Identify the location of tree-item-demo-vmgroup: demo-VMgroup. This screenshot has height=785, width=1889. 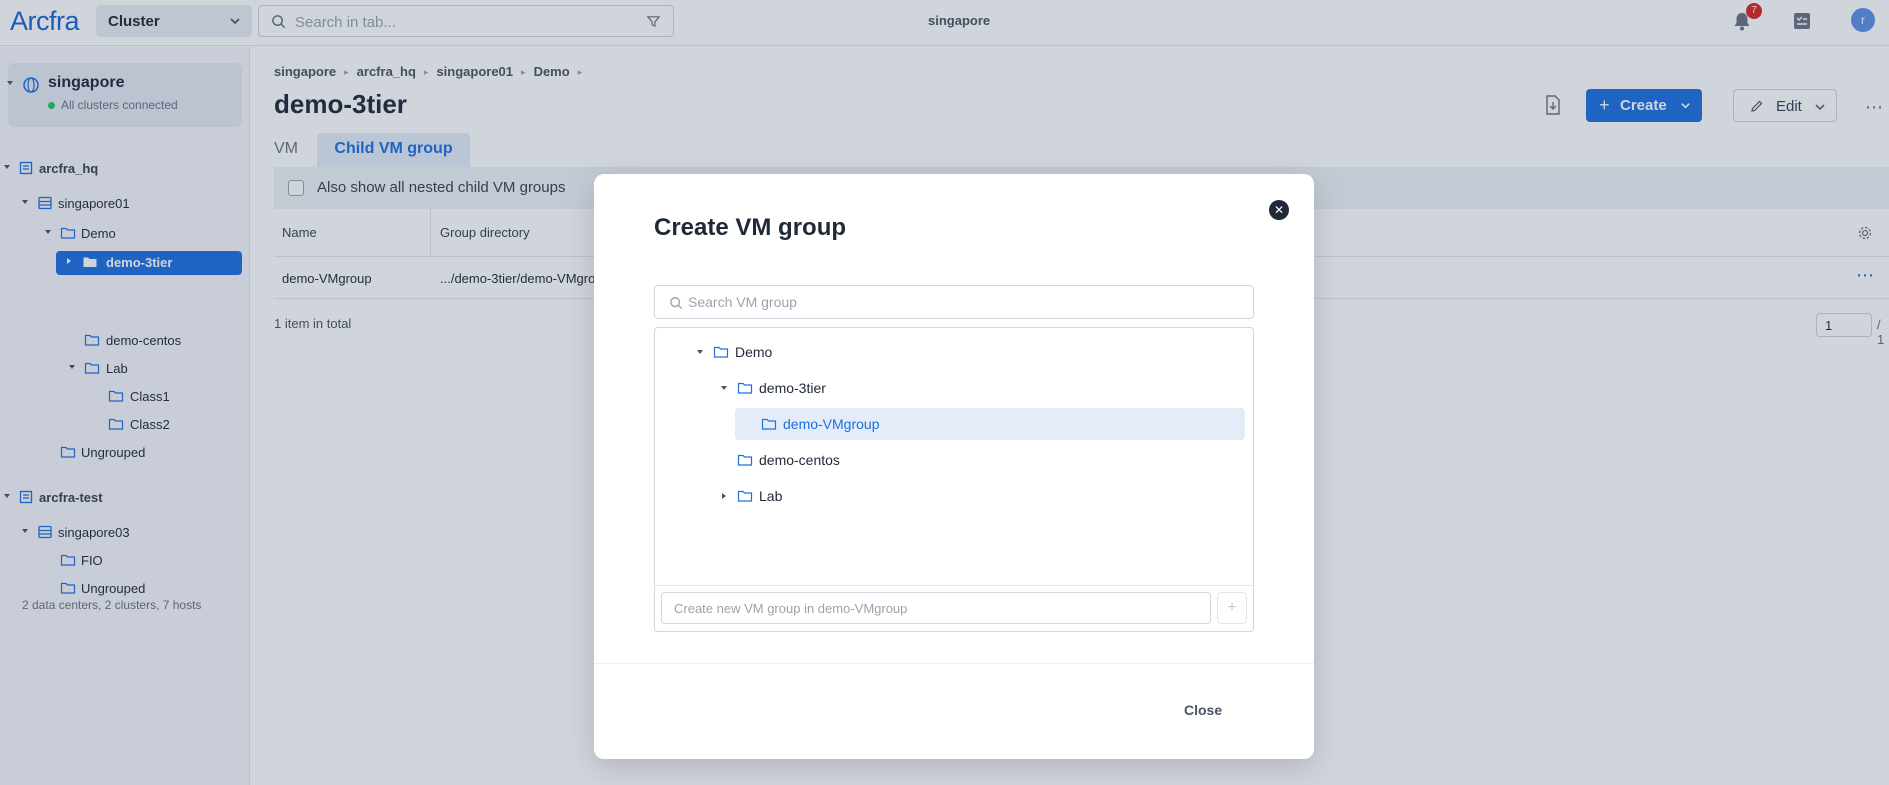
(990, 424).